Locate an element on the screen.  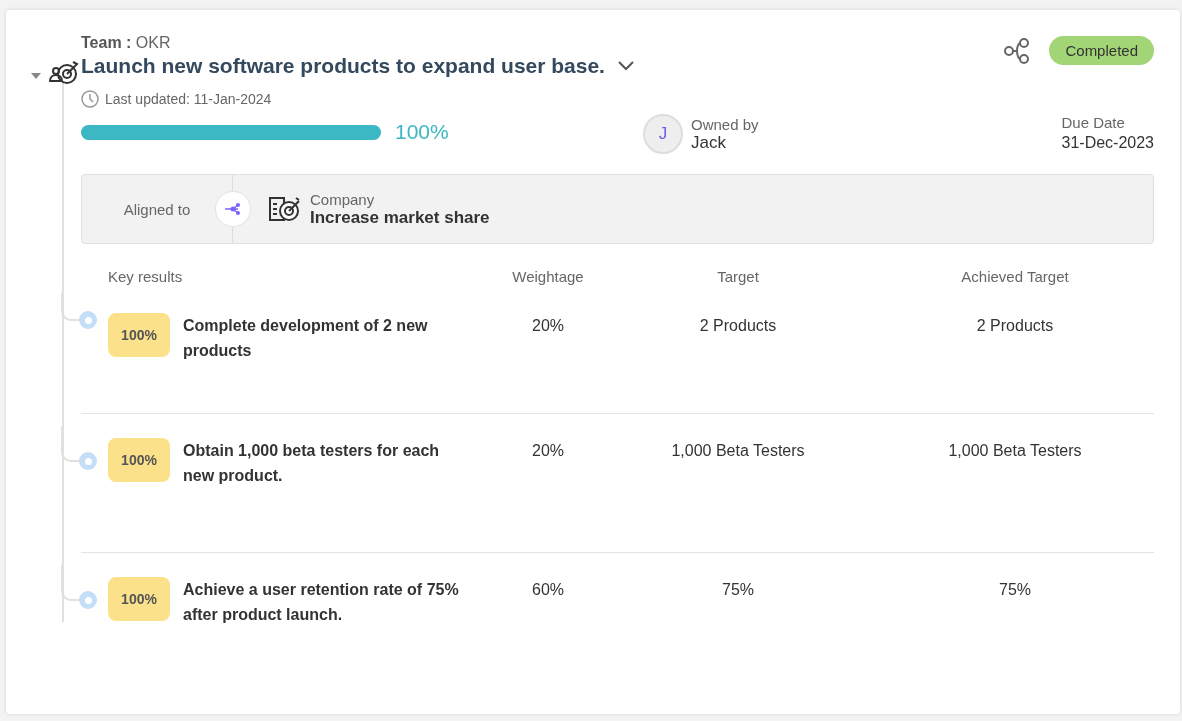
last-updated-text: Last updated: 11-Jan-2024 is located at coordinates (188, 99).